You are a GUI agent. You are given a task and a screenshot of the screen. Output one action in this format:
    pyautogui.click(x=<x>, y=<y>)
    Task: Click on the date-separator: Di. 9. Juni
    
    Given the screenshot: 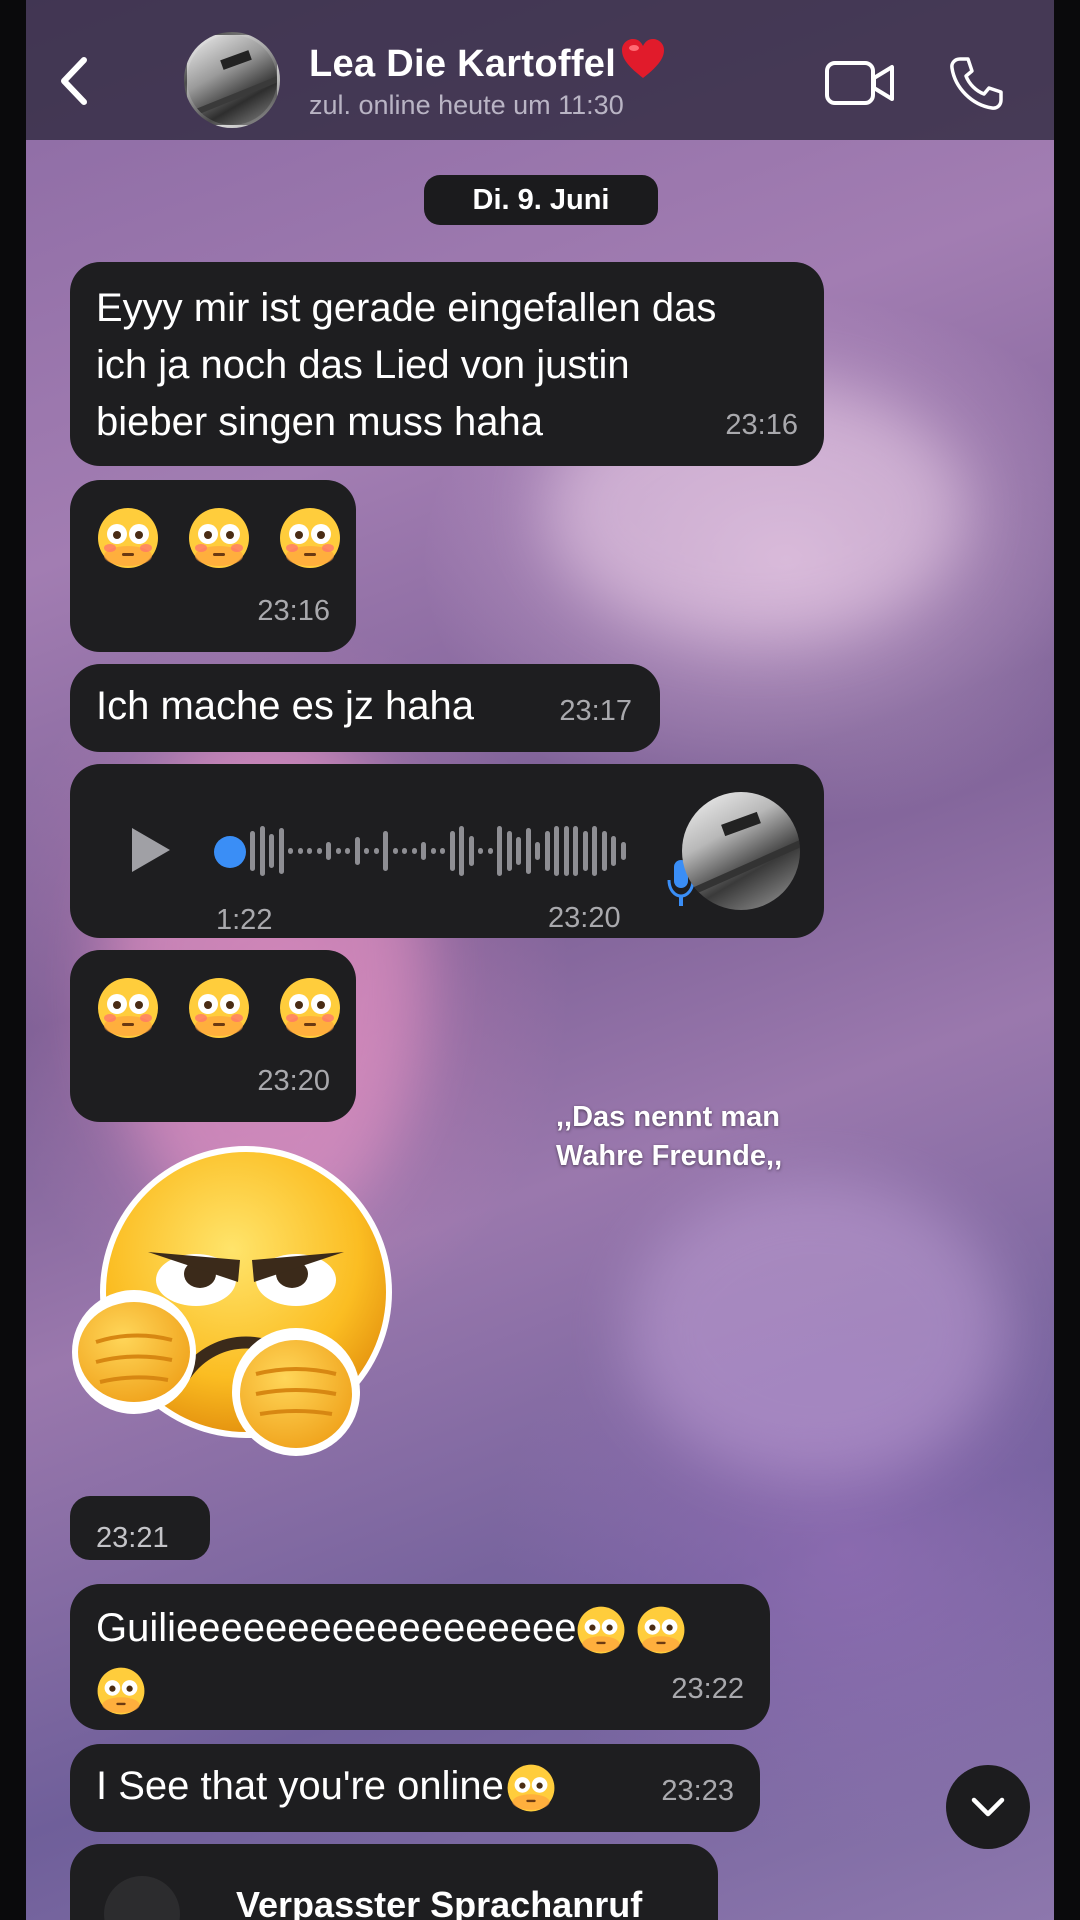 What is the action you would take?
    pyautogui.click(x=541, y=200)
    